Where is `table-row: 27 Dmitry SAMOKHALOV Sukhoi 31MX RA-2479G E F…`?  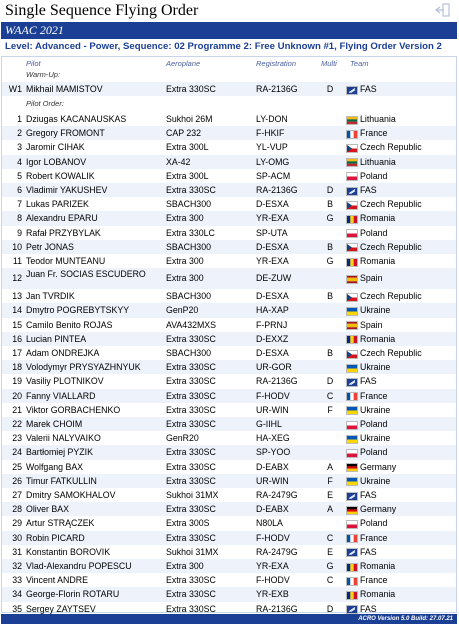
table-row: 27 Dmitry SAMOKHALOV Sukhoi 31MX RA-2479G E F… is located at coordinates (229, 495).